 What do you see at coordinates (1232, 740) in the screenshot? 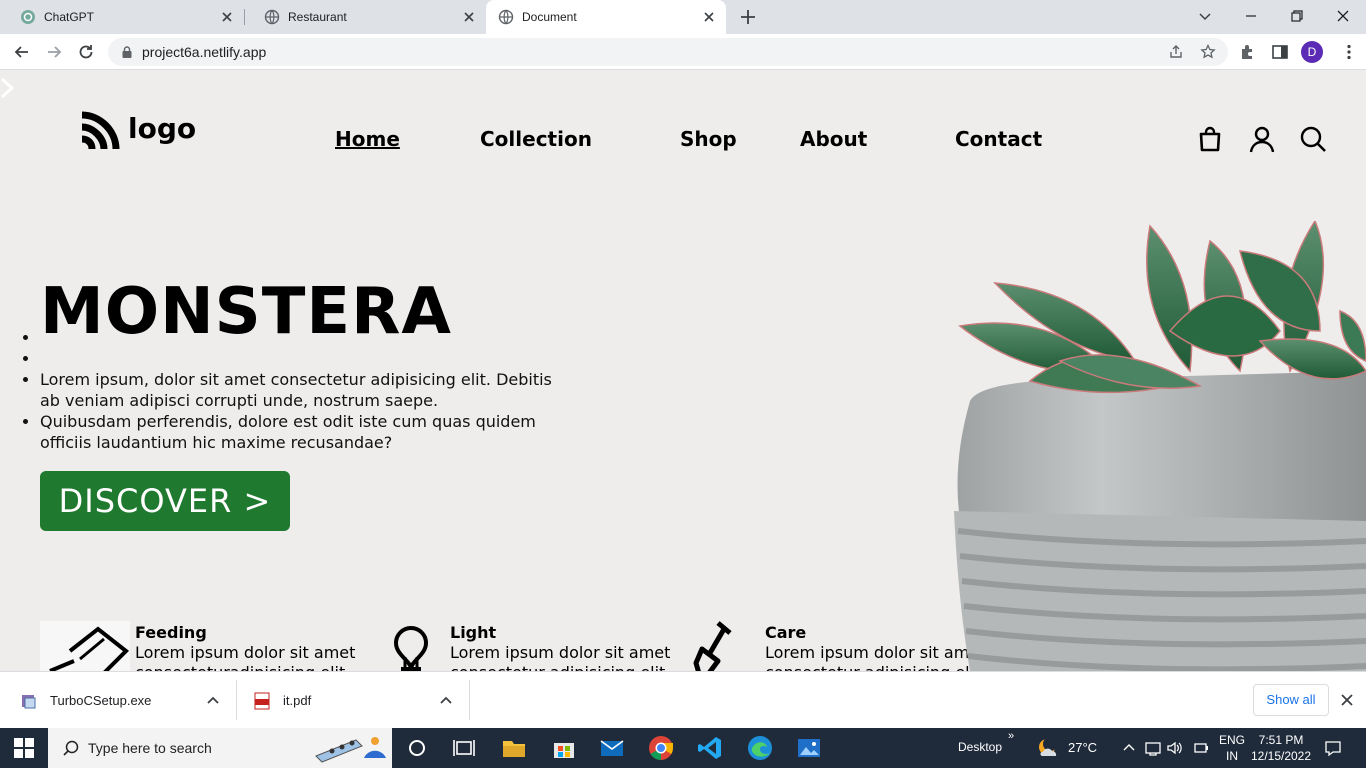
I see `language-code: ENG` at bounding box center [1232, 740].